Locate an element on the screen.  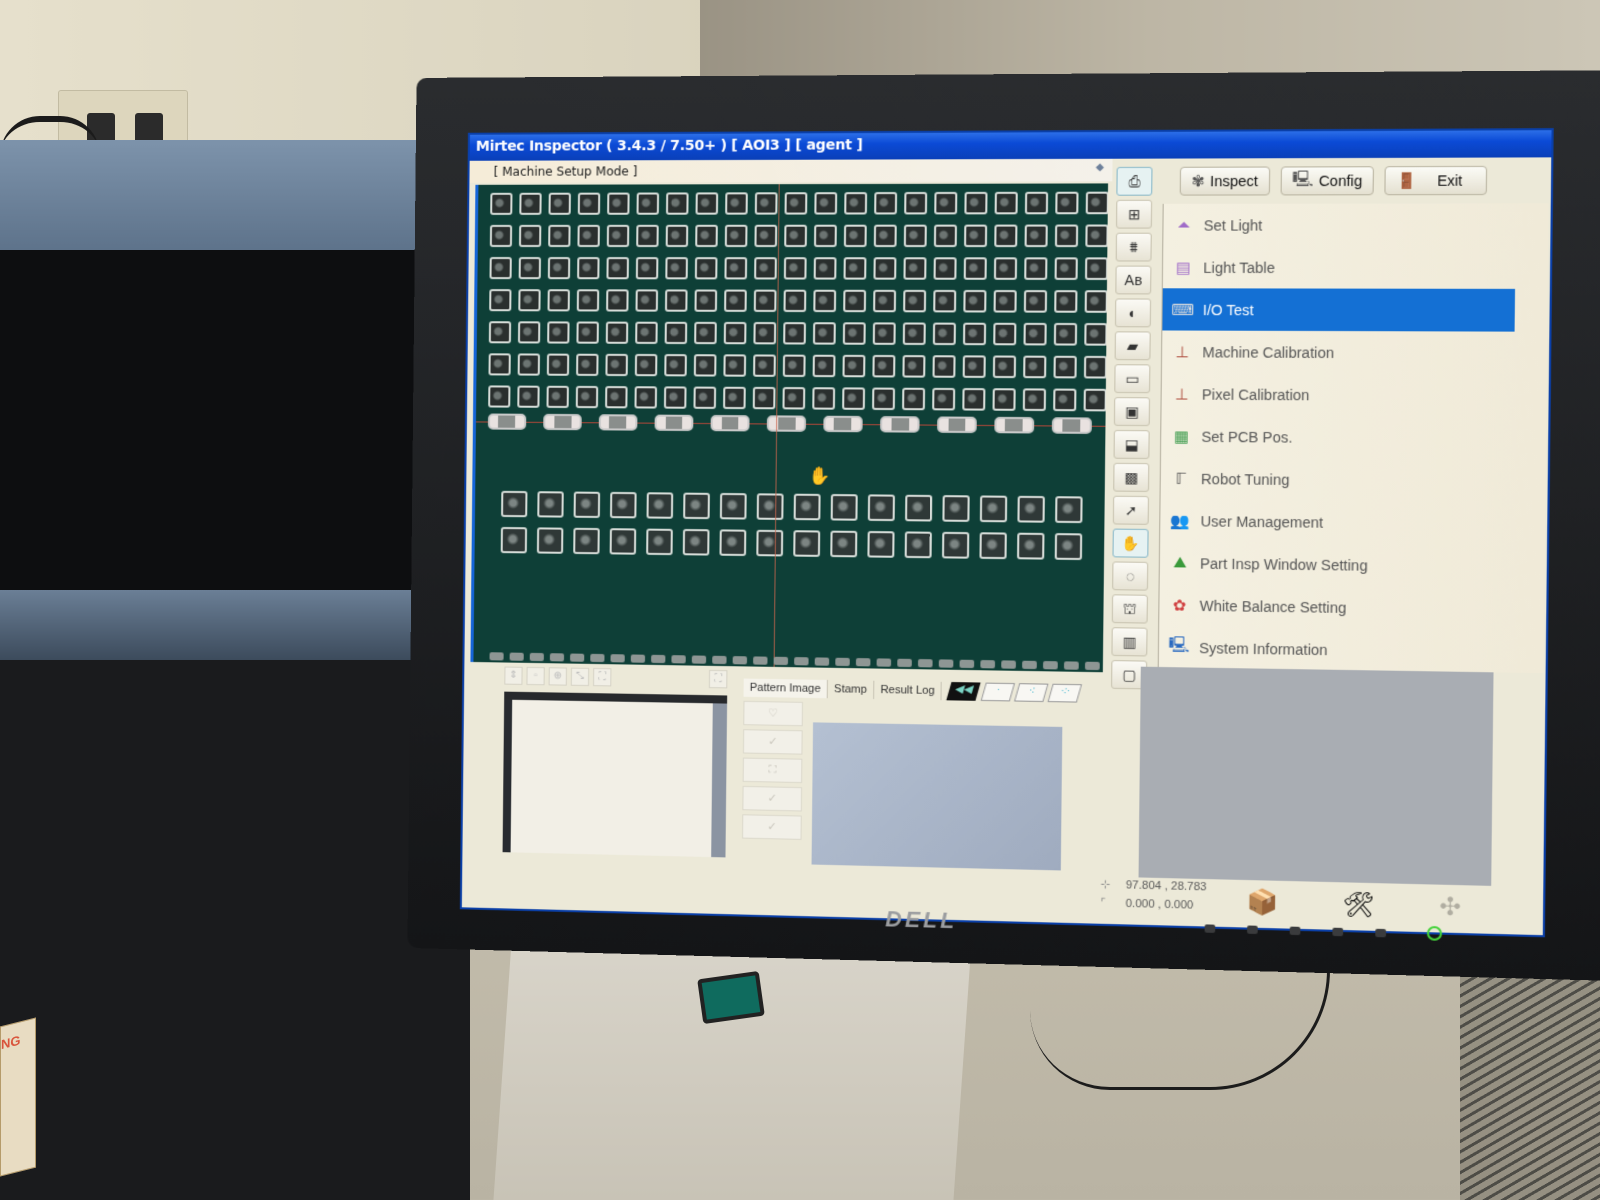
tool-icon-column: ⎙ ⊞ ⩩ Aʙ ◐ ▰ ▭ ▣ ⬓ ▩ ➚ ✋ ◌ ⛫ ▥ ▢ is located at coordinates (1134, 428).